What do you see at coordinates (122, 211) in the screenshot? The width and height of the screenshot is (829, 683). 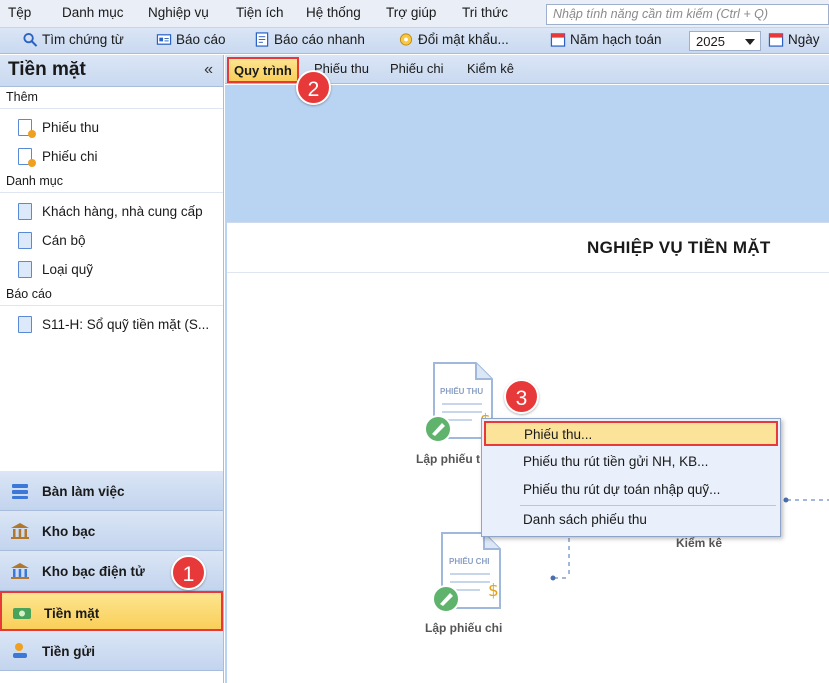 I see `sidebar-item-label: Khách hàng, nhà cung cấp` at bounding box center [122, 211].